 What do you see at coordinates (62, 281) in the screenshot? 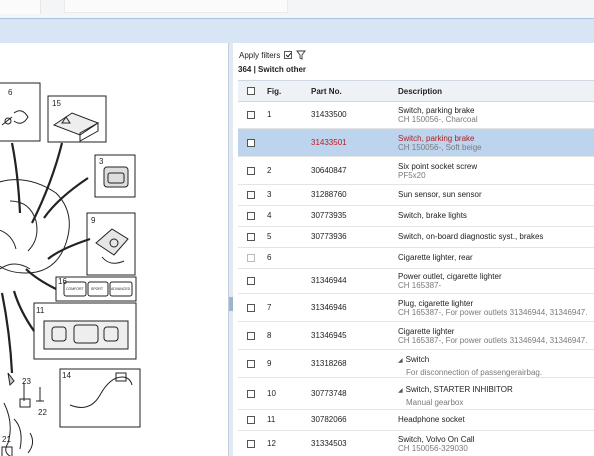
I see `callout-16: 16` at bounding box center [62, 281].